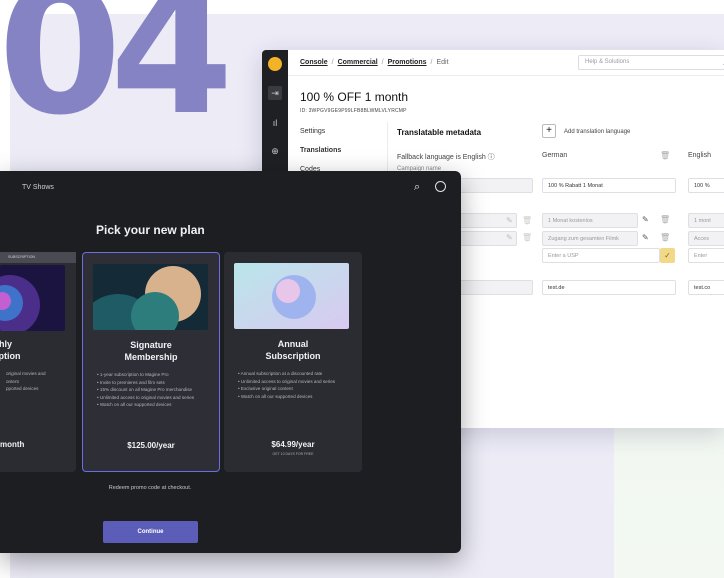  What do you see at coordinates (667, 255) in the screenshot?
I see `confirm-icon: ✓` at bounding box center [667, 255].